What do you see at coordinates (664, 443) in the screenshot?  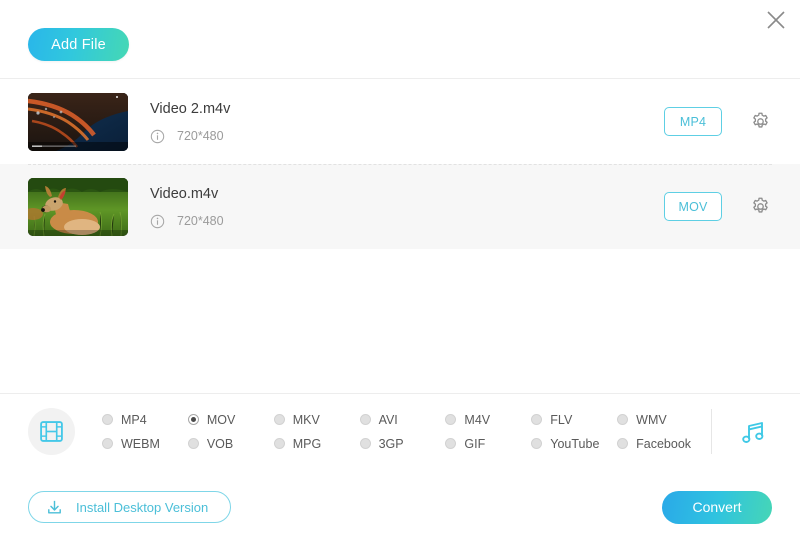 I see `format-option-label: Facebook` at bounding box center [664, 443].